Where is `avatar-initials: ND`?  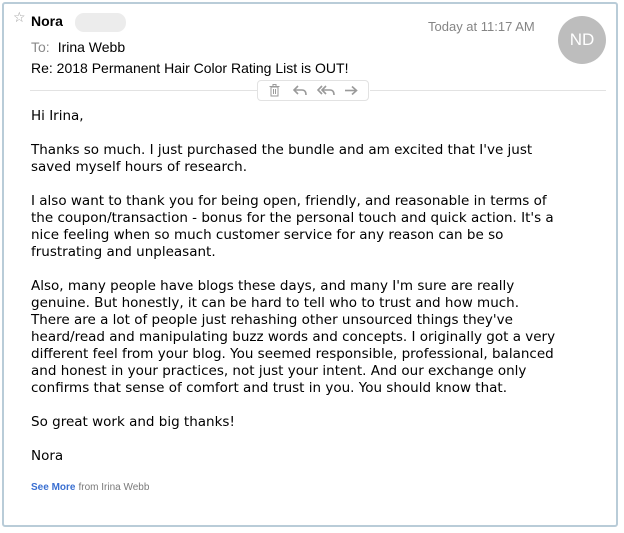 avatar-initials: ND is located at coordinates (582, 39).